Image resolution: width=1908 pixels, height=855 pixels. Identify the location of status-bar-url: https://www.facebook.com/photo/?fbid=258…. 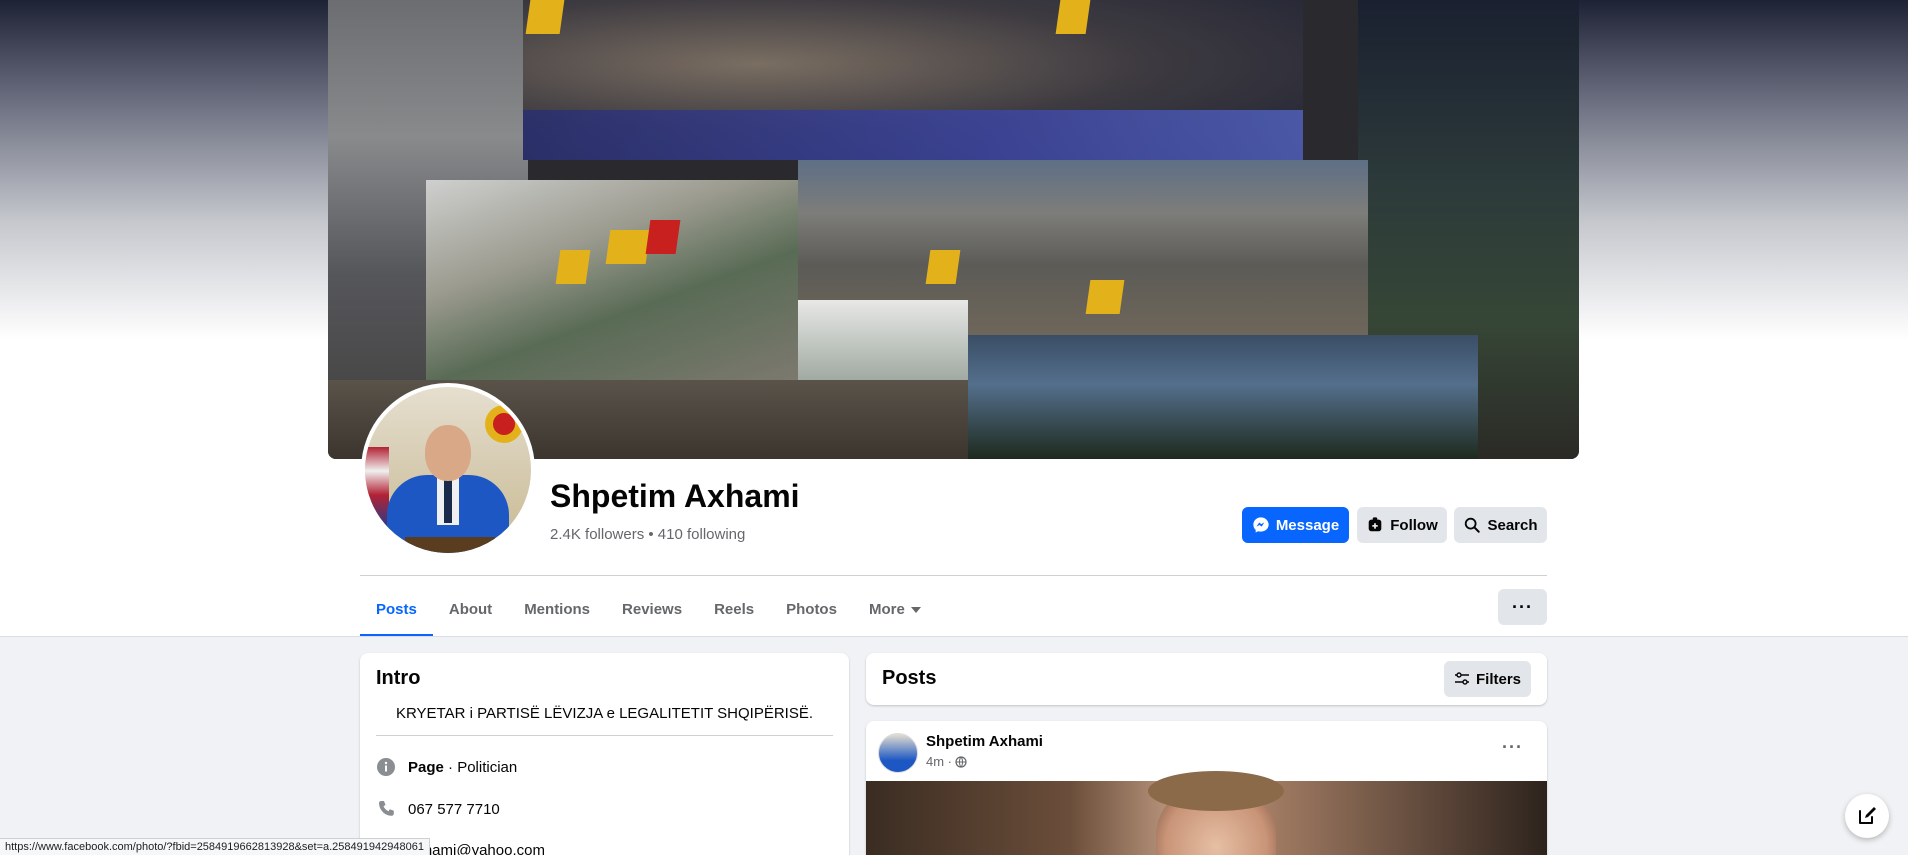
(215, 846).